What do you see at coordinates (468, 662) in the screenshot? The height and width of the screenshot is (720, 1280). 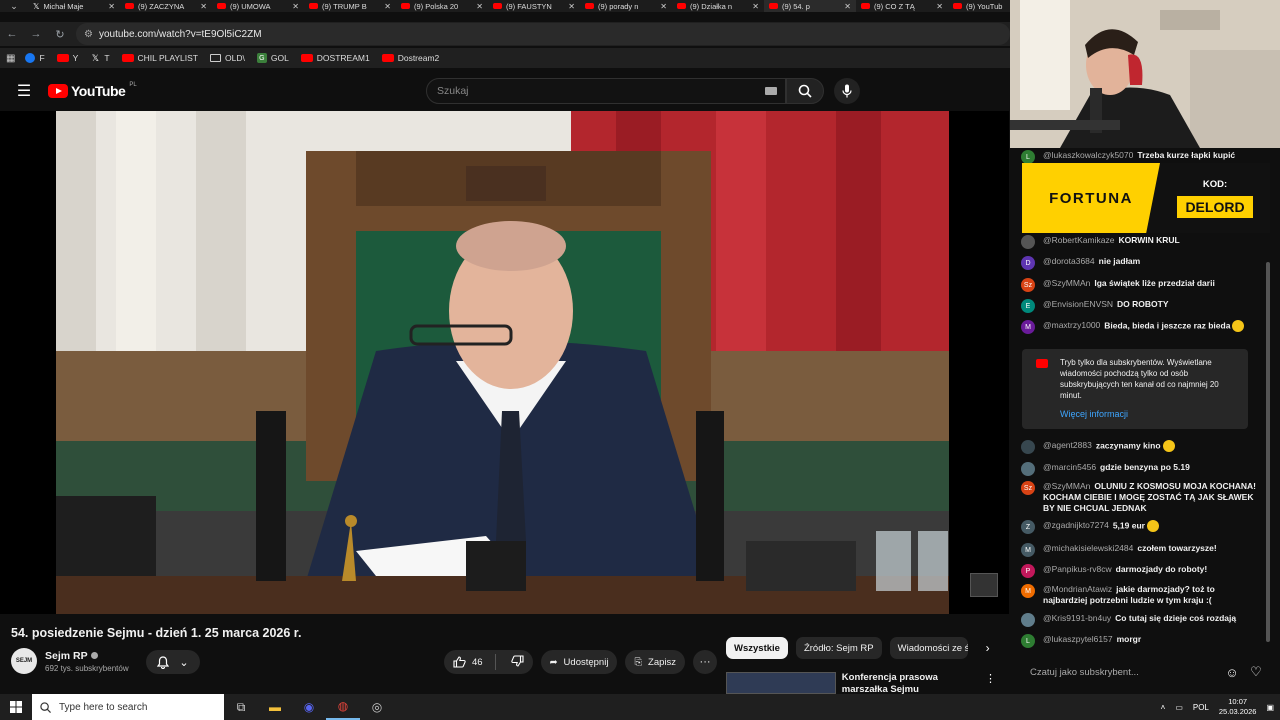 I see `like-button: 46` at bounding box center [468, 662].